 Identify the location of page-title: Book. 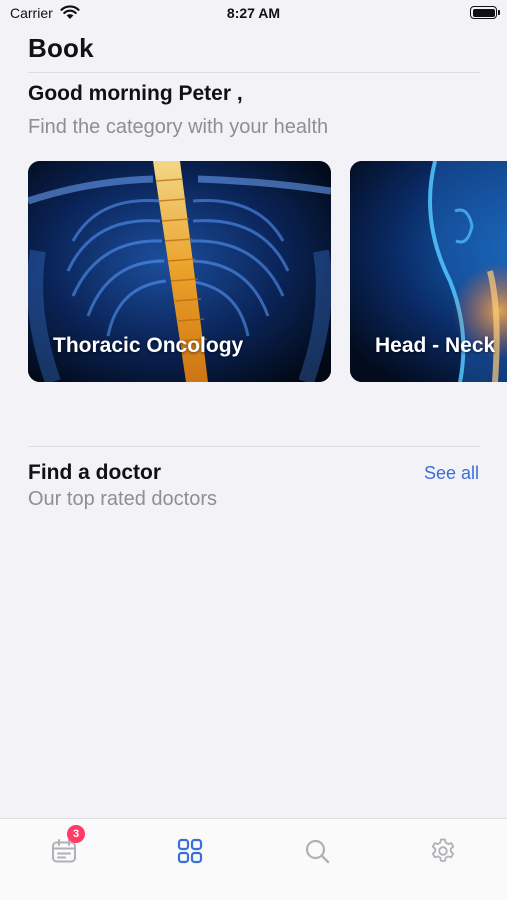
(61, 48).